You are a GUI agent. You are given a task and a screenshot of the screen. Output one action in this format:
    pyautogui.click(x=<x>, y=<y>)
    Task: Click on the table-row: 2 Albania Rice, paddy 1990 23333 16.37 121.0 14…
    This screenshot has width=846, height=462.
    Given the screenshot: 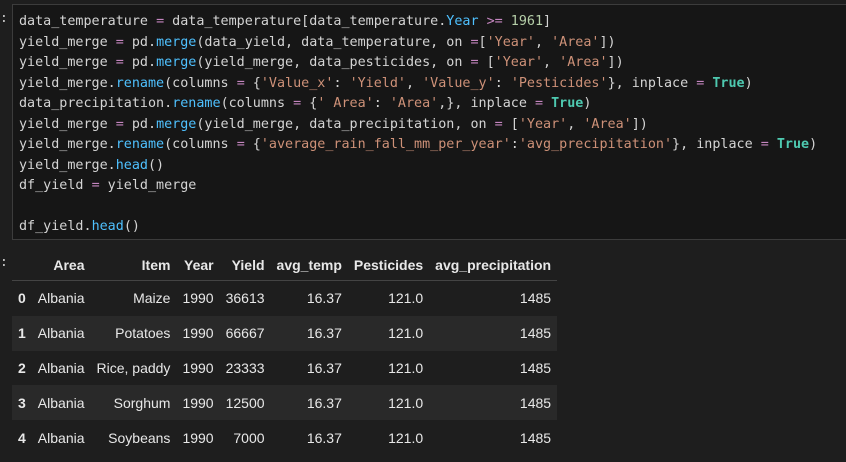 What is the action you would take?
    pyautogui.click(x=285, y=368)
    